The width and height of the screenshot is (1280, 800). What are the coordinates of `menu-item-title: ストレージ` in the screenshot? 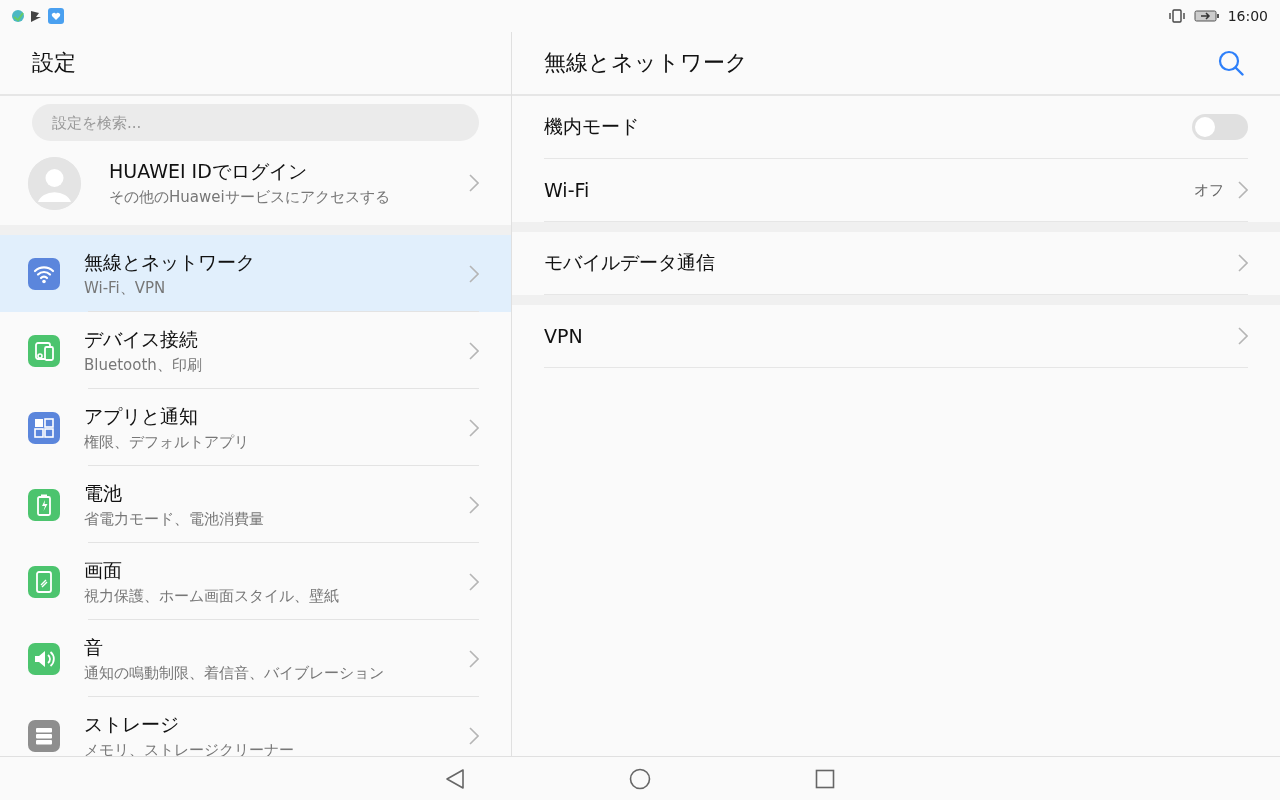 It's located at (132, 724).